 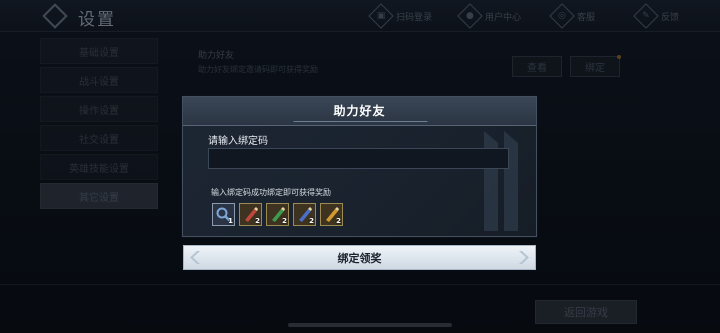 I want to click on reward-slot: 1, so click(x=223, y=214).